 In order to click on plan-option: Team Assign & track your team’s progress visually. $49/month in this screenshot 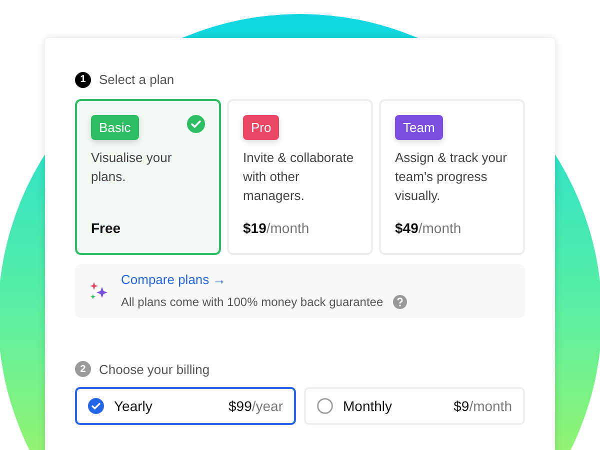, I will do `click(452, 176)`.